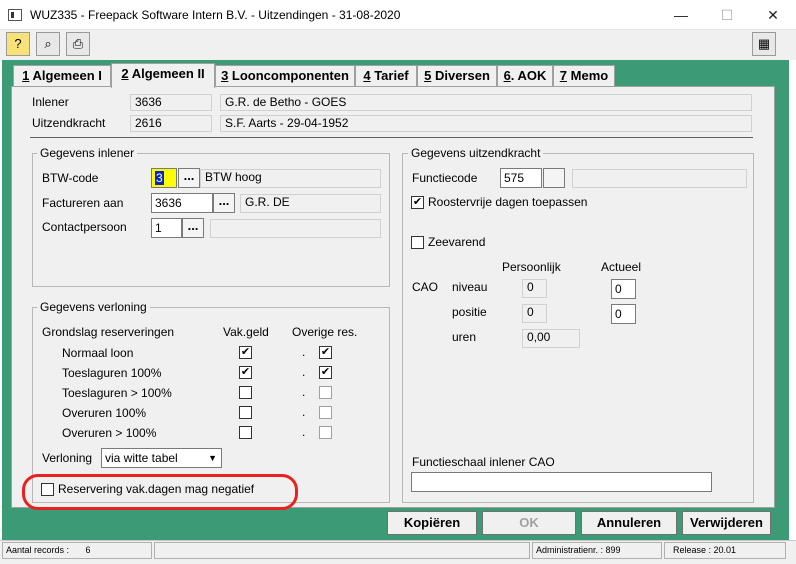 The width and height of the screenshot is (796, 564). I want to click on functieschaal-input, so click(561, 482).